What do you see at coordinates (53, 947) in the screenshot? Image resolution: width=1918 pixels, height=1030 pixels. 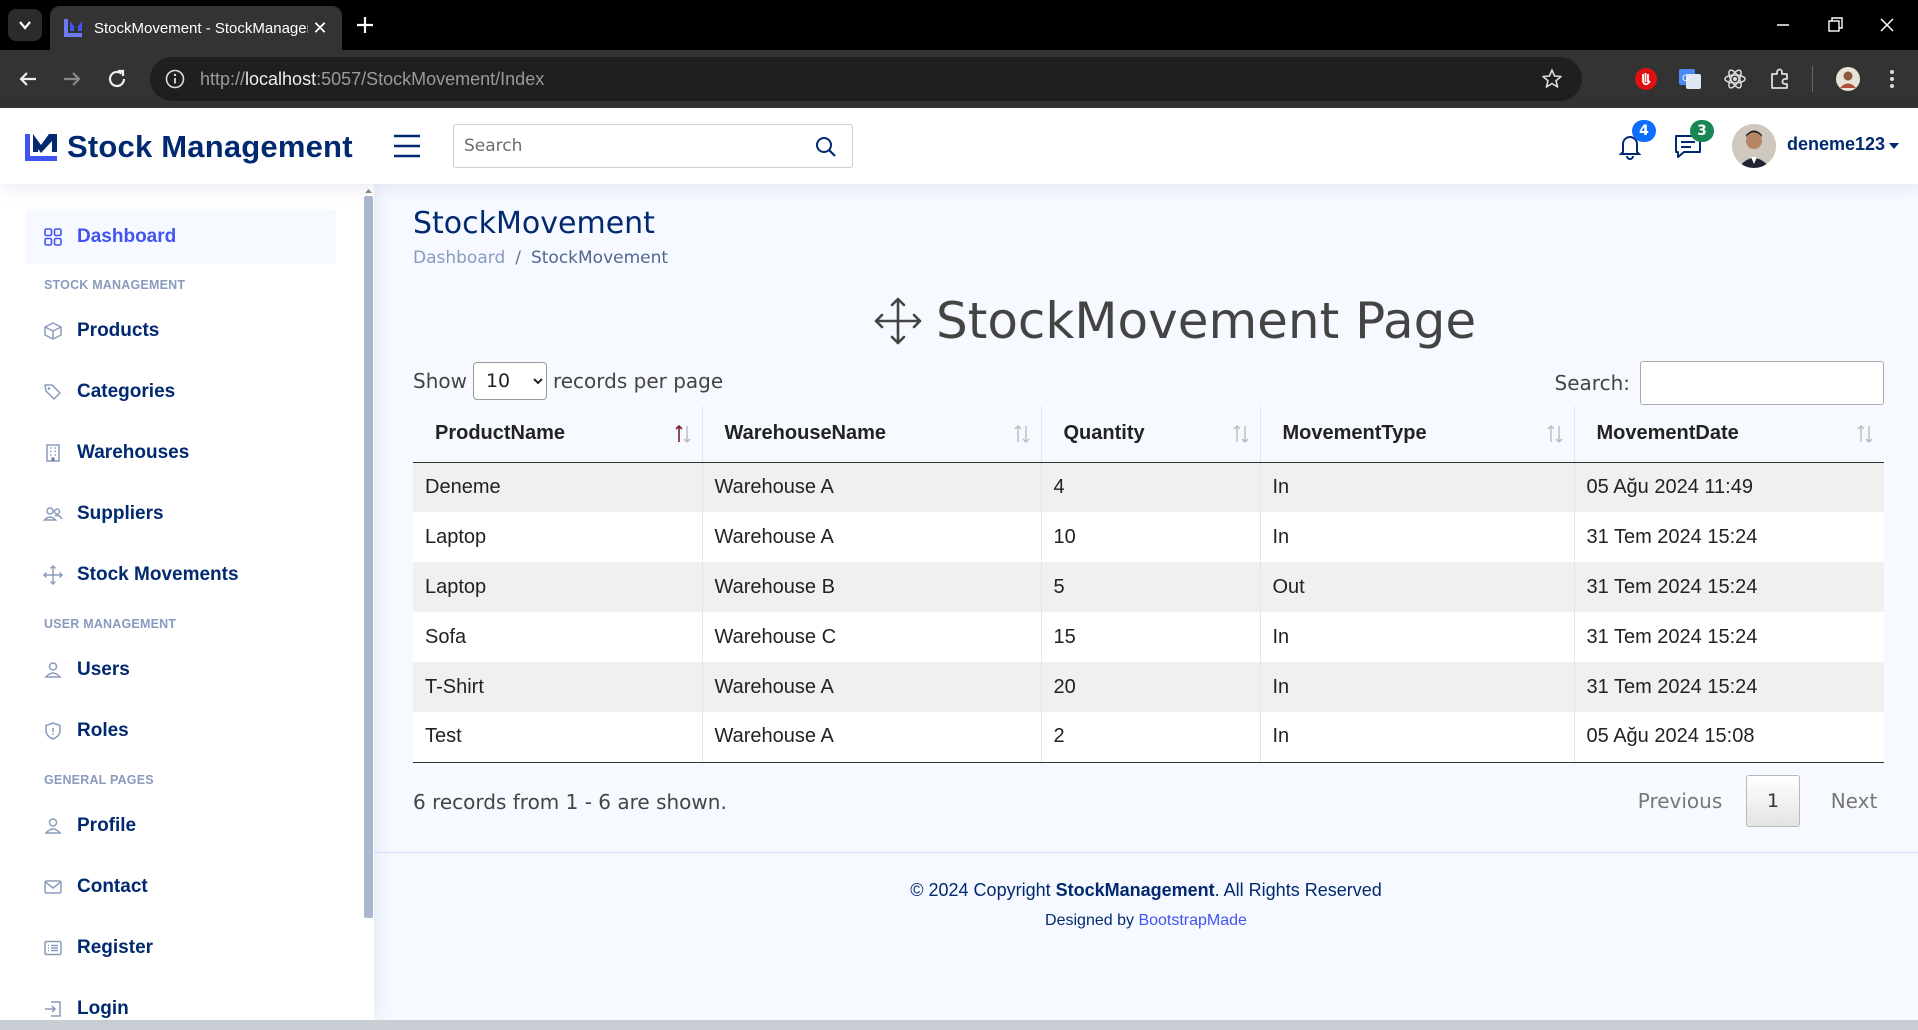 I see `card-list-icon` at bounding box center [53, 947].